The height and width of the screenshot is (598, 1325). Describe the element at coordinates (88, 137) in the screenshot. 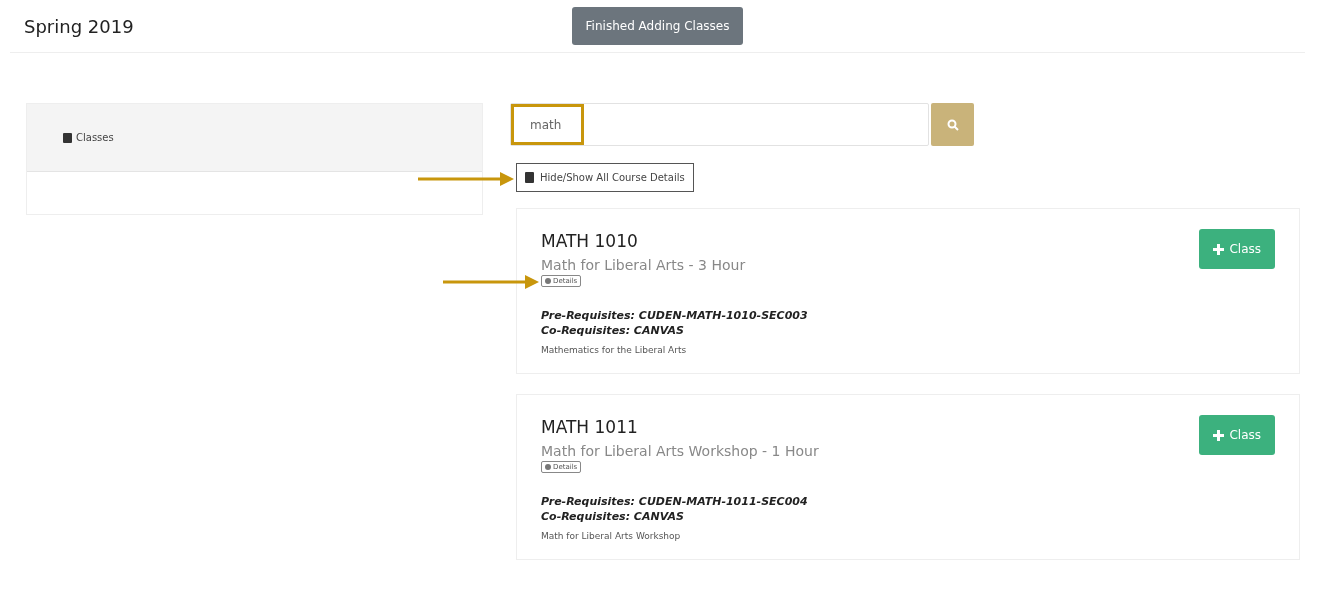

I see `classes-tab: Classes` at that location.